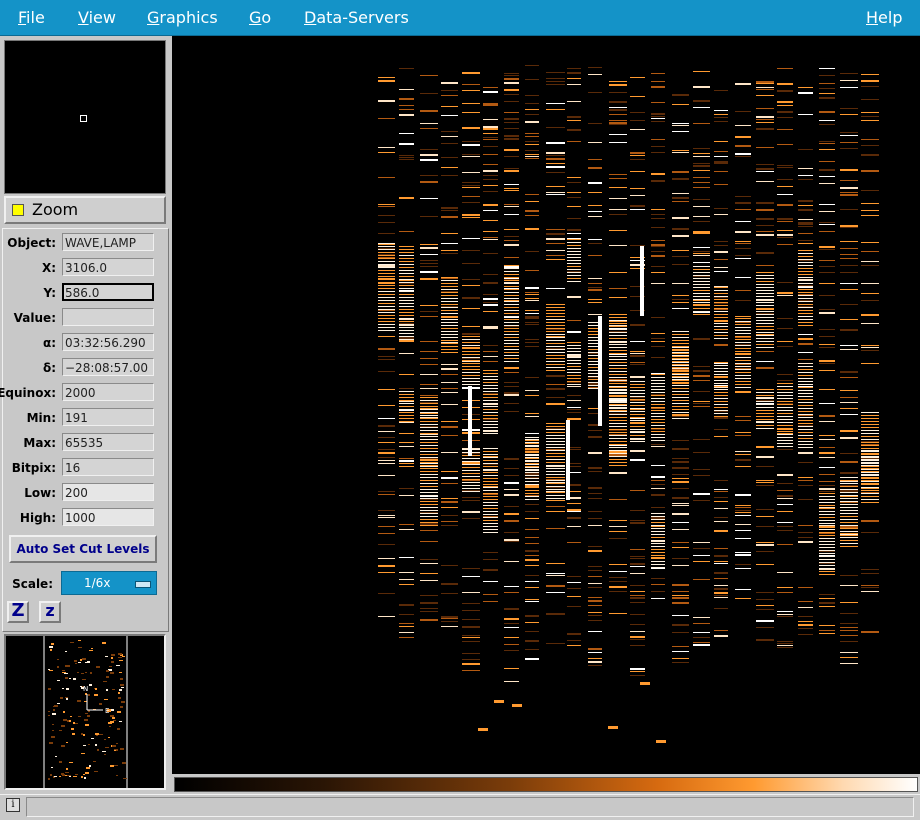 The width and height of the screenshot is (920, 820). What do you see at coordinates (109, 583) in the screenshot?
I see `scale-select: 1/6x` at bounding box center [109, 583].